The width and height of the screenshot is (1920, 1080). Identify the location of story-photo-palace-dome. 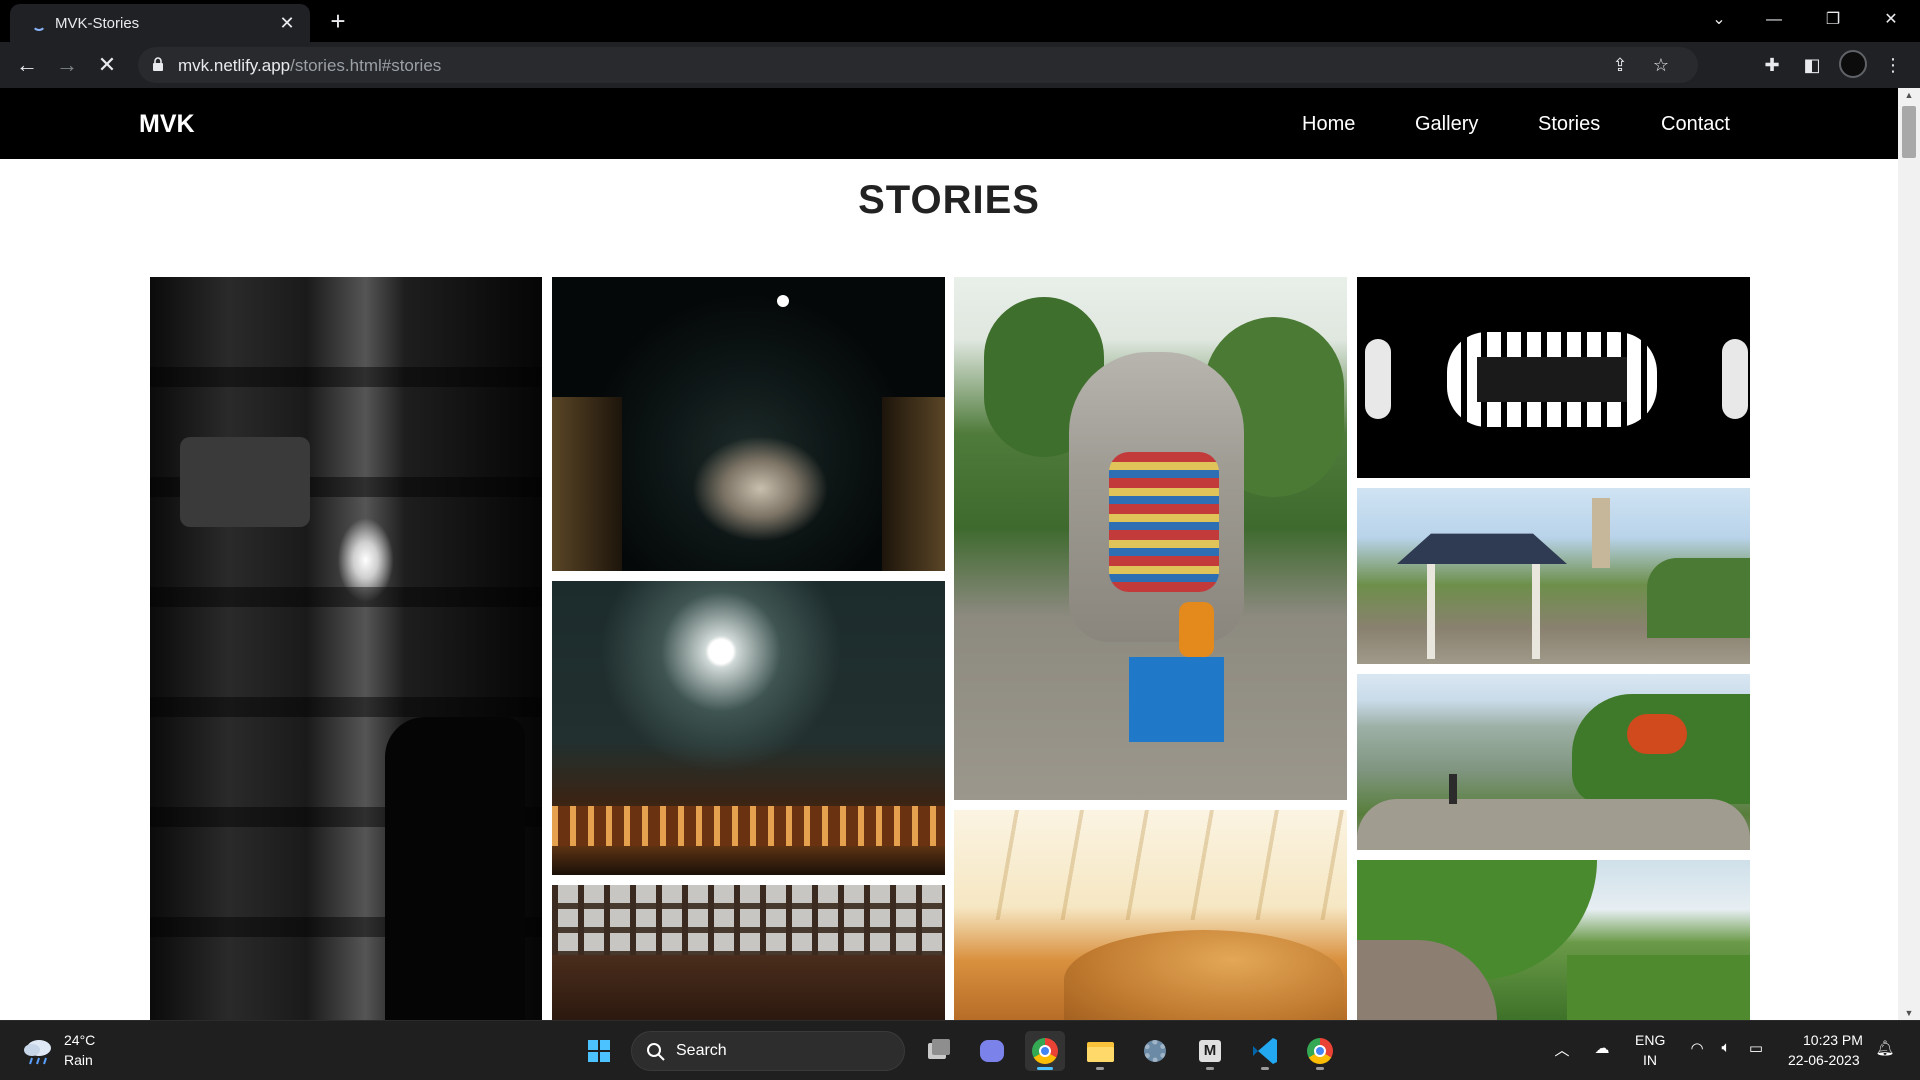
(748, 728).